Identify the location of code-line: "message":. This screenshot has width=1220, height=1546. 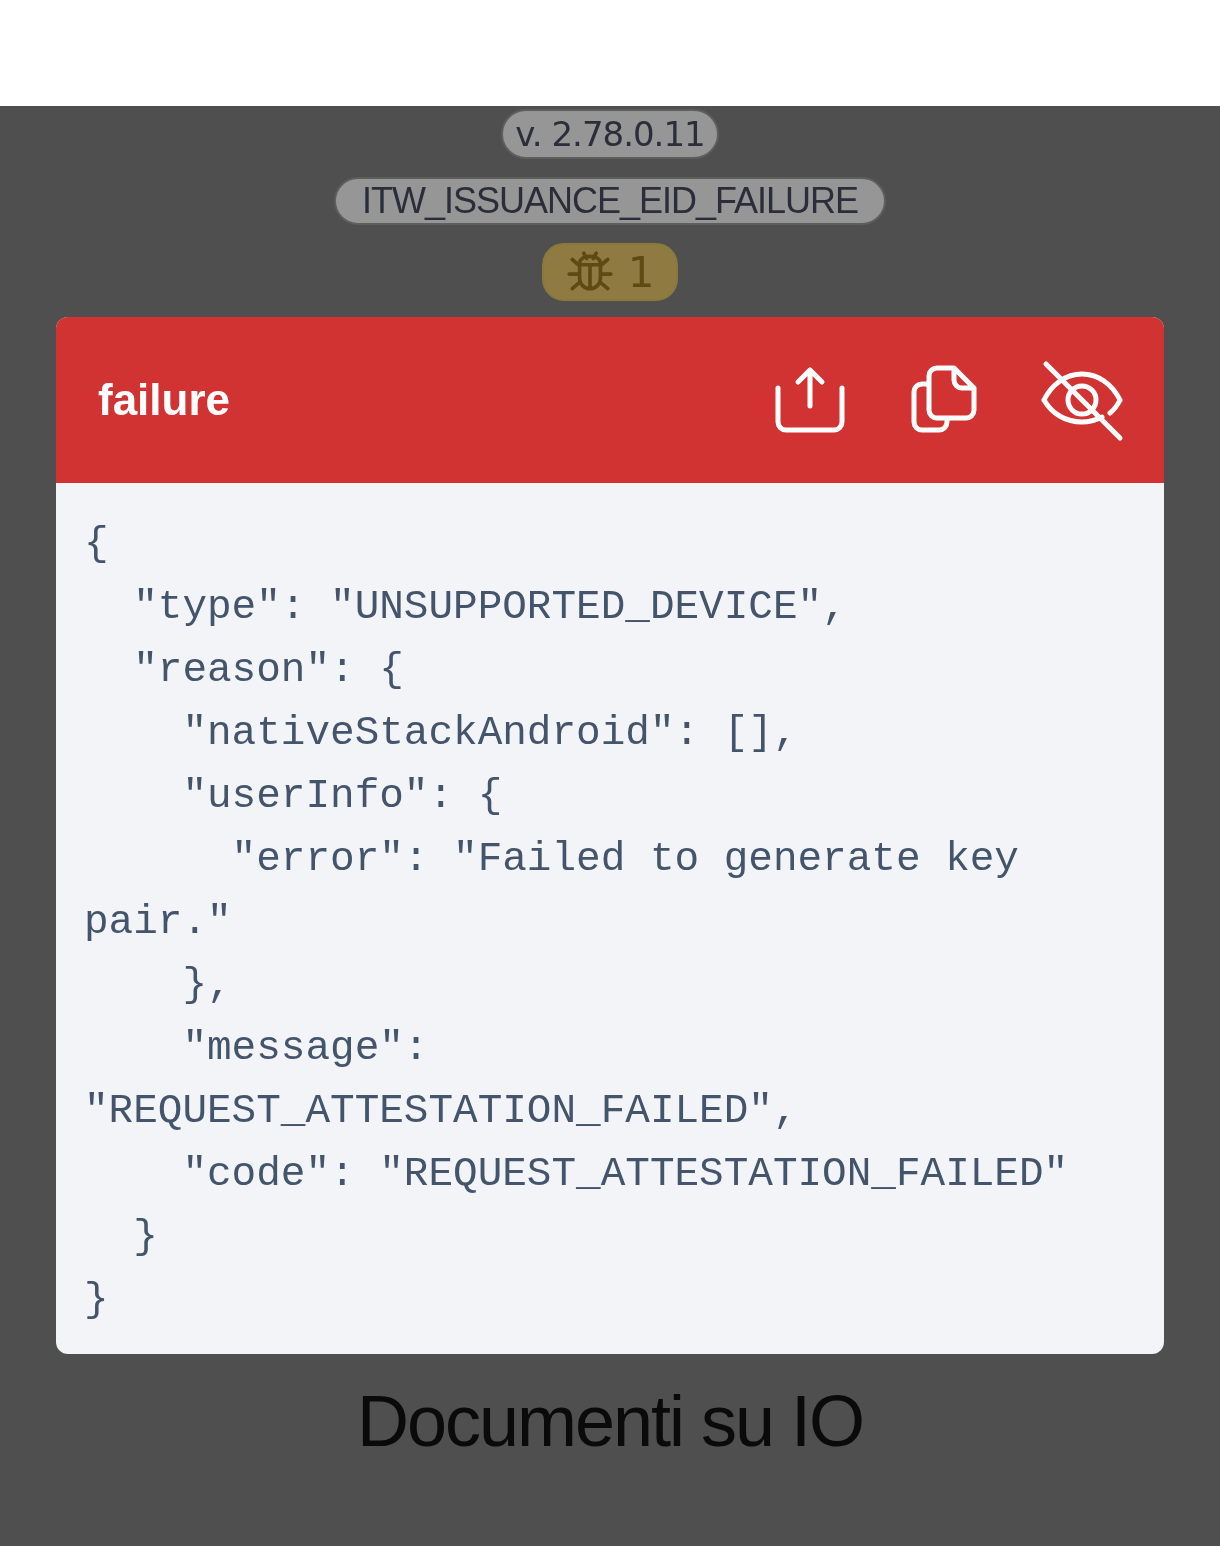
(305, 1048).